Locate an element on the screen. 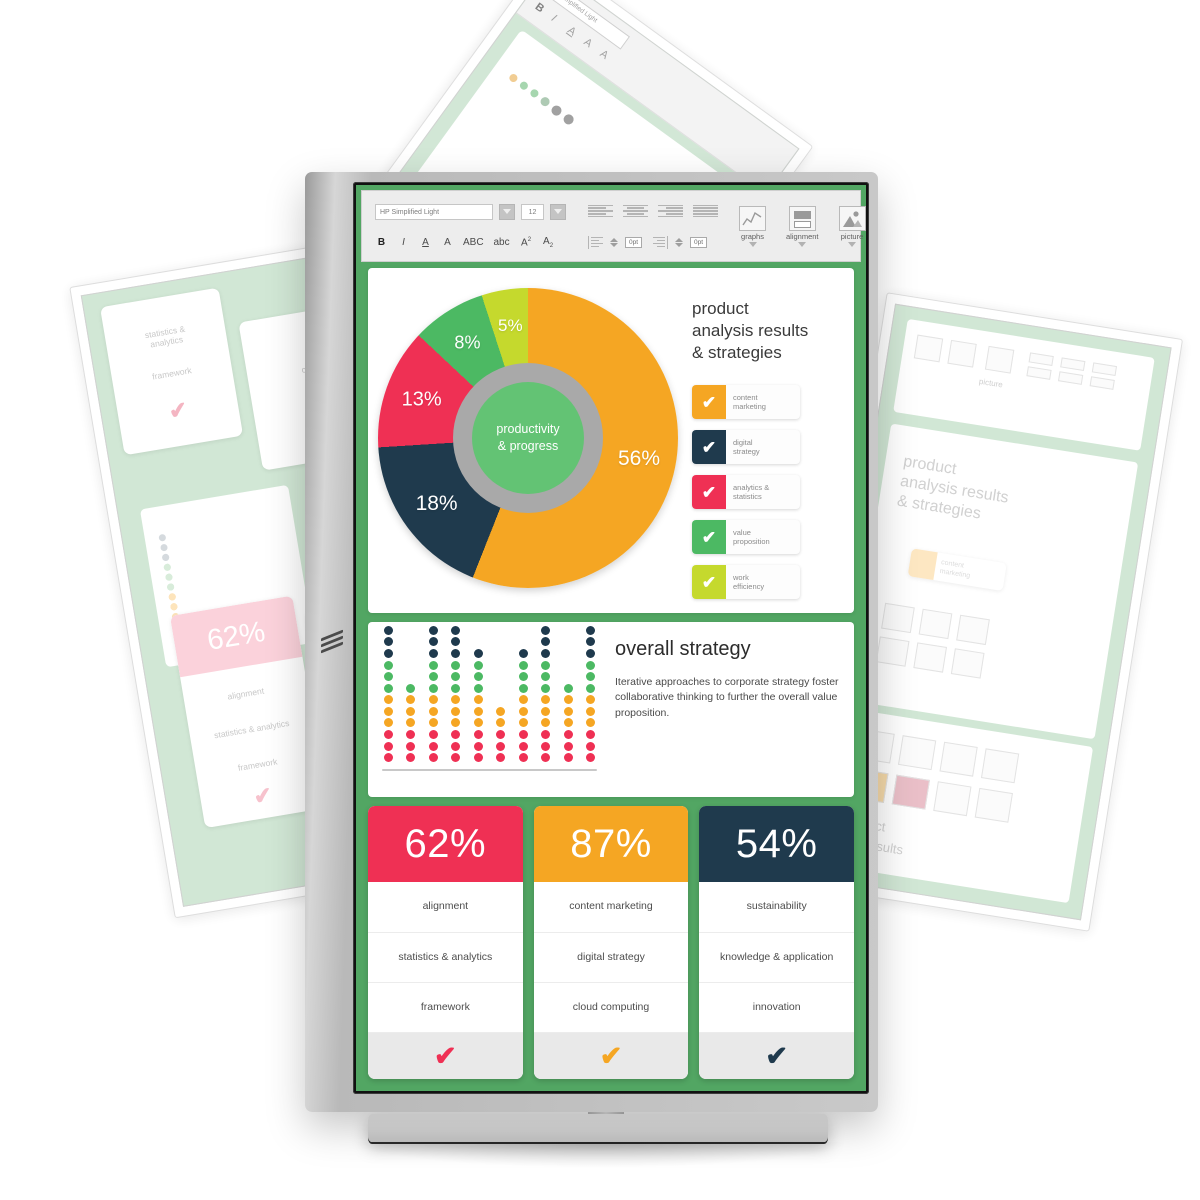 This screenshot has width=1200, height=1200. indent-left-stepper is located at coordinates (614, 242).